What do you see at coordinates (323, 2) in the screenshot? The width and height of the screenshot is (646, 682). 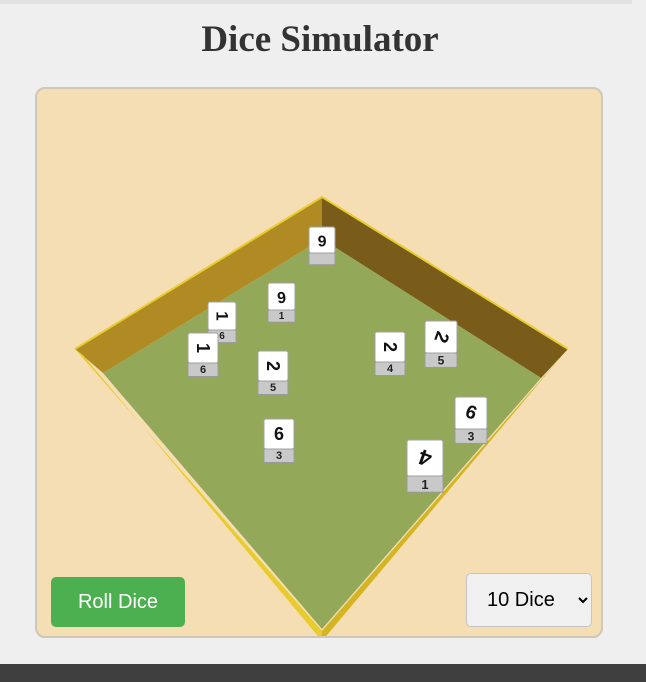 I see `top-edge` at bounding box center [323, 2].